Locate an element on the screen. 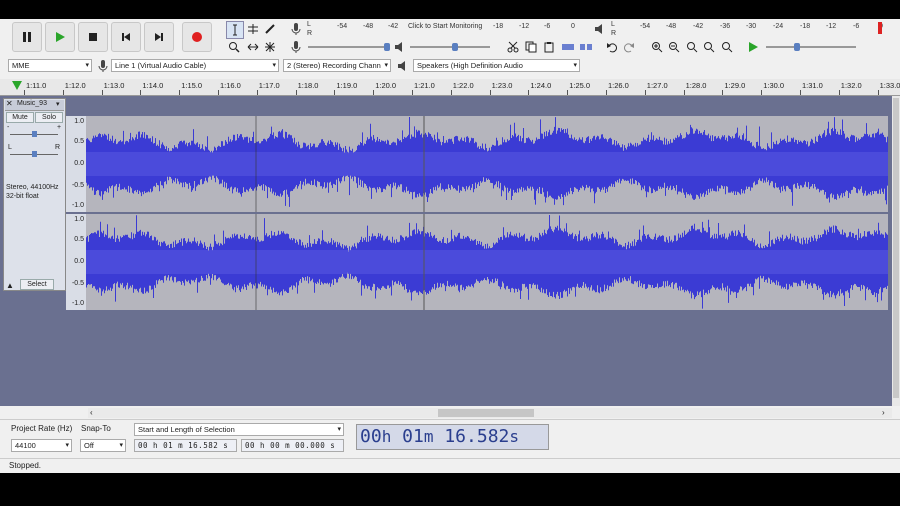 Image resolution: width=900 pixels, height=506 pixels. fit-selection-icon is located at coordinates (692, 47).